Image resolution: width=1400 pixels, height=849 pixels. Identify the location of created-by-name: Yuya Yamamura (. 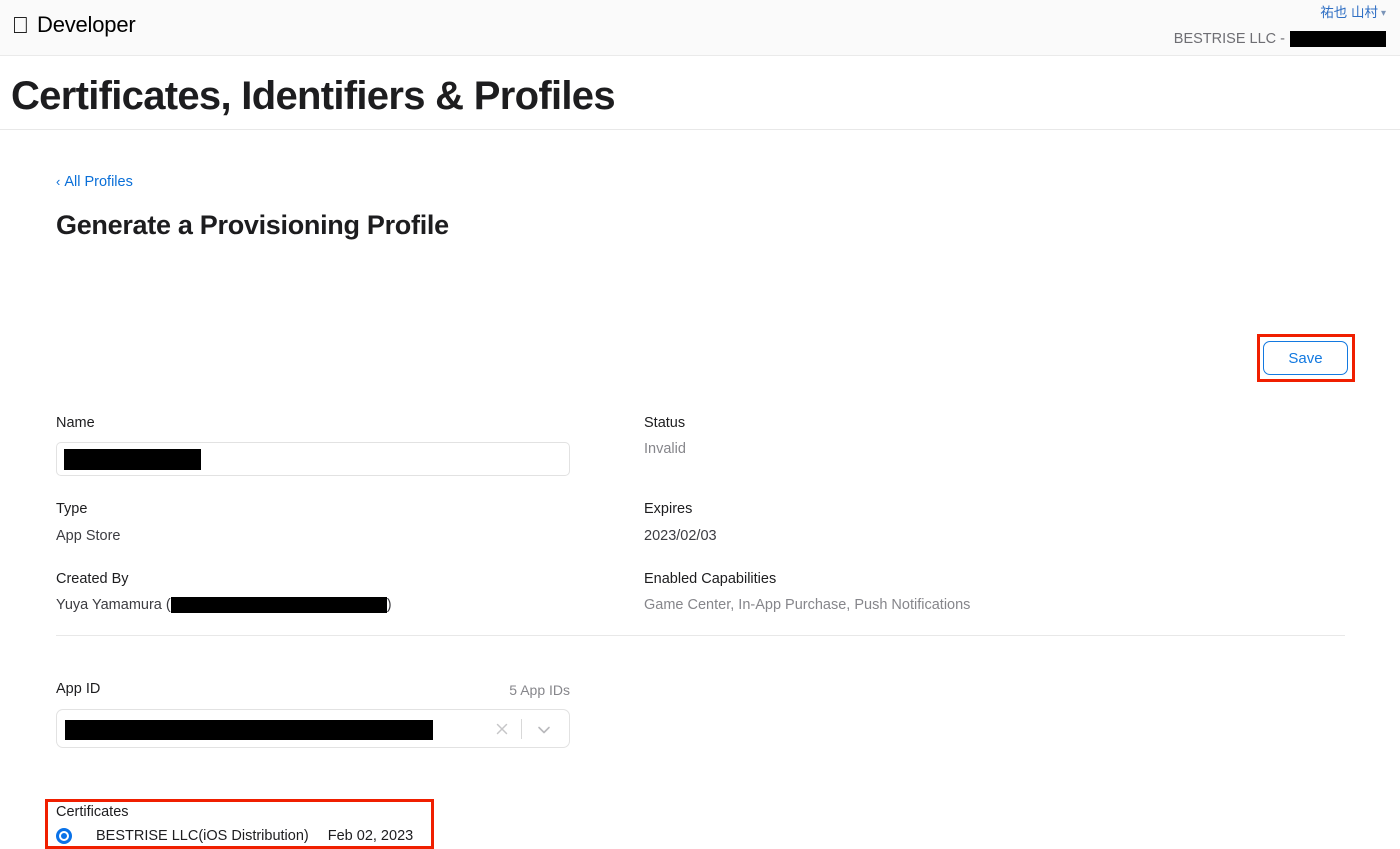
(113, 605).